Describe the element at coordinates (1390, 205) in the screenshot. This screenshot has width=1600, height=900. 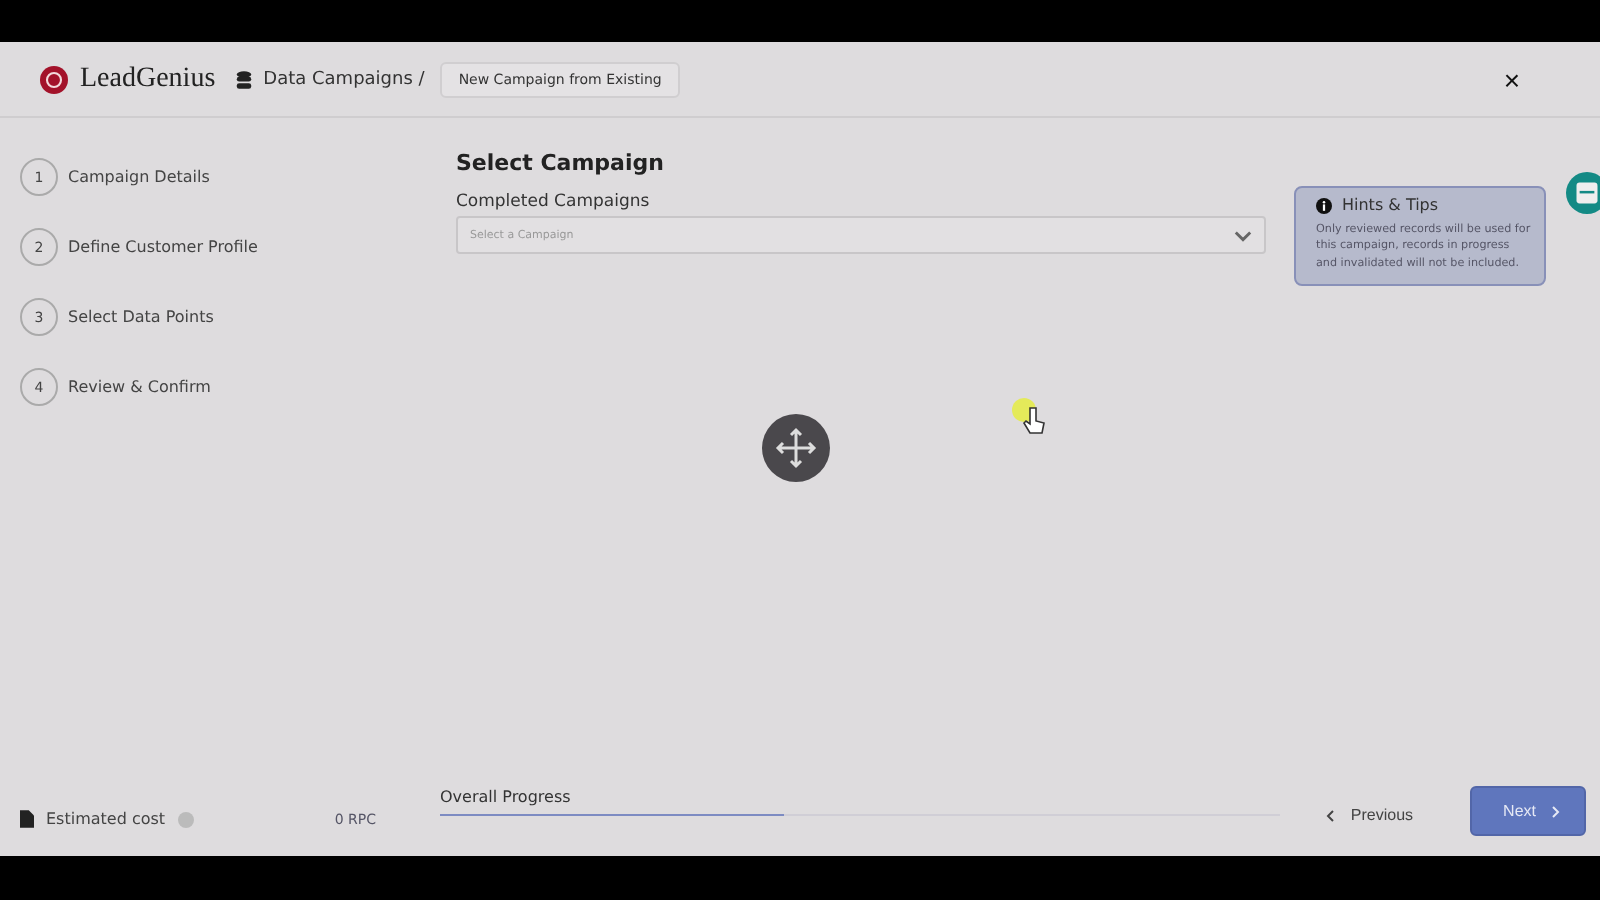
I see `hints-title: Hints & Tips` at that location.